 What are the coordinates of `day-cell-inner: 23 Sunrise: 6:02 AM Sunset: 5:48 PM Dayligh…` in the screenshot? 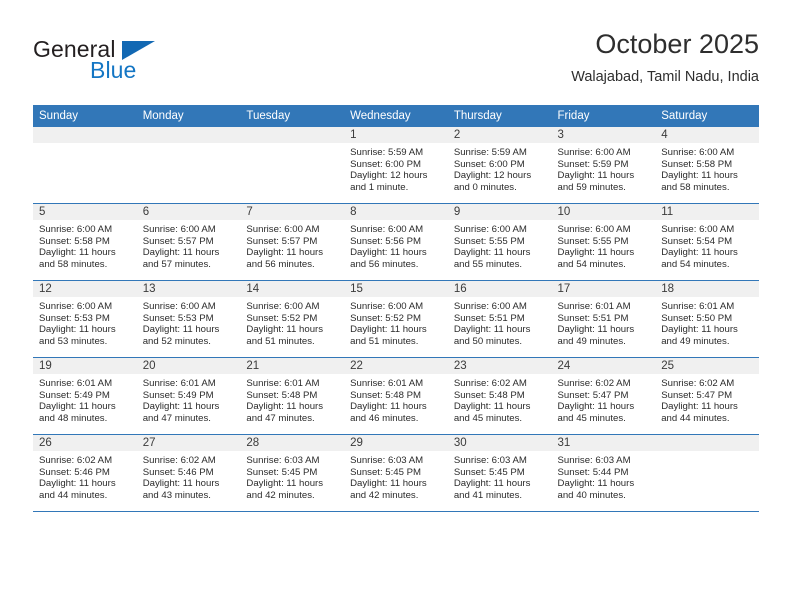 It's located at (499, 396).